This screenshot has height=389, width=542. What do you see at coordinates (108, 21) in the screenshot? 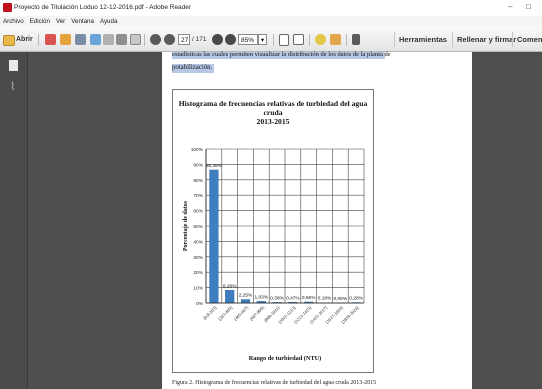
I see `menu-ayuda: Ayuda` at bounding box center [108, 21].